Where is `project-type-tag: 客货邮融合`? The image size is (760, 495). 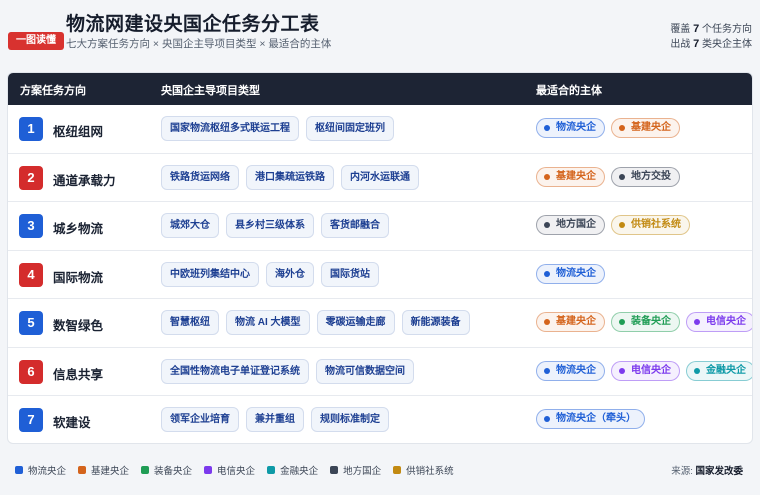 project-type-tag: 客货邮融合 is located at coordinates (355, 225).